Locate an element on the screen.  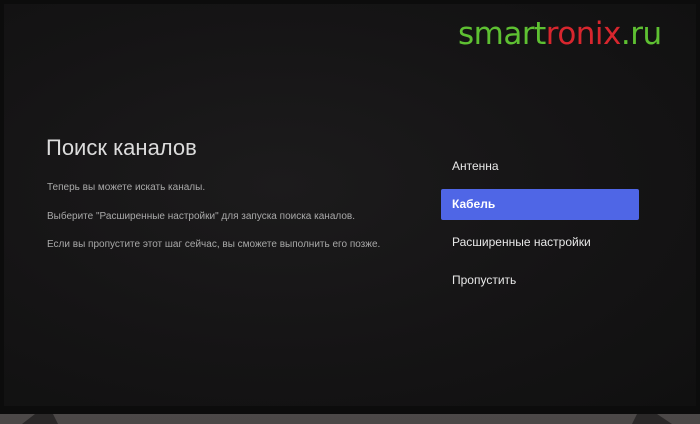
watermark-logo: smartronix.ru is located at coordinates (560, 34).